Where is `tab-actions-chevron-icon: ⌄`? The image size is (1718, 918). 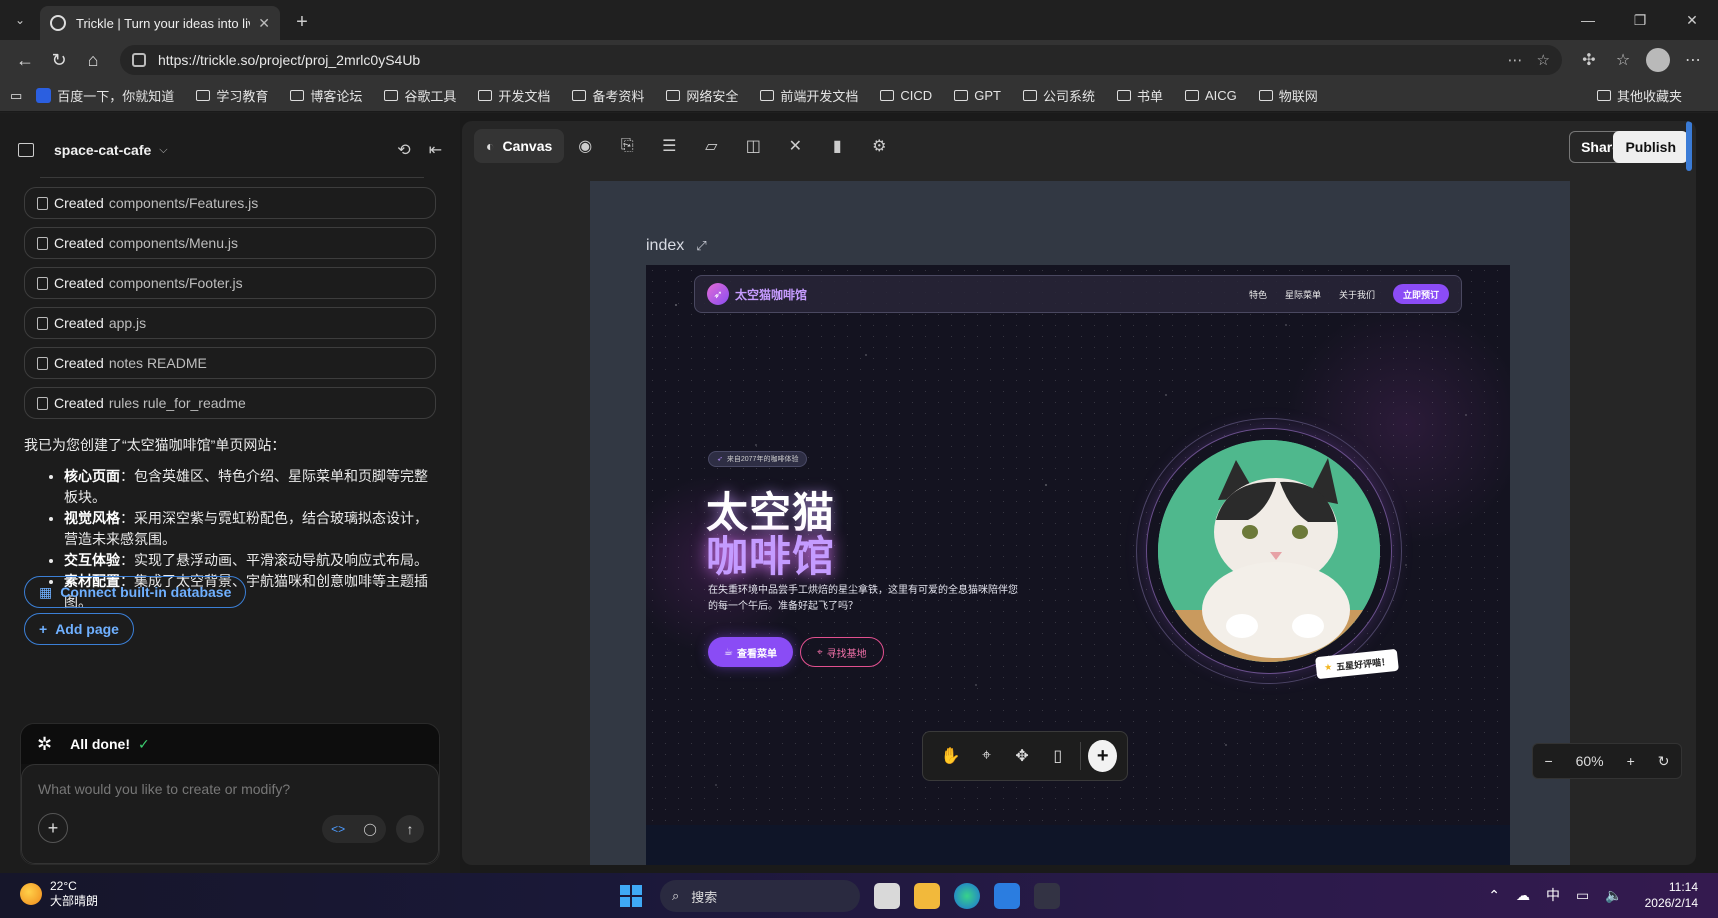 tab-actions-chevron-icon: ⌄ is located at coordinates (20, 20).